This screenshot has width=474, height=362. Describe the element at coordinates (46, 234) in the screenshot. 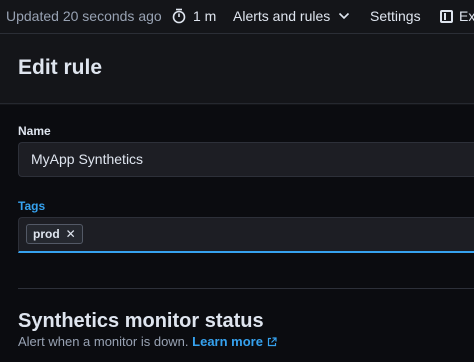

I see `tag-chip-label: prod` at that location.